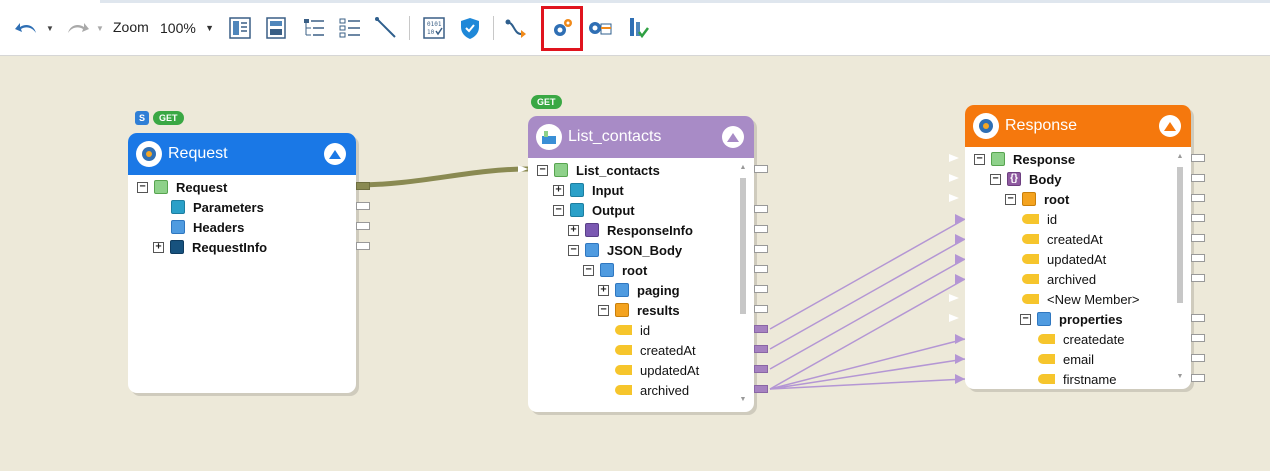 This screenshot has height=471, width=1270. I want to click on security-button, so click(470, 28).